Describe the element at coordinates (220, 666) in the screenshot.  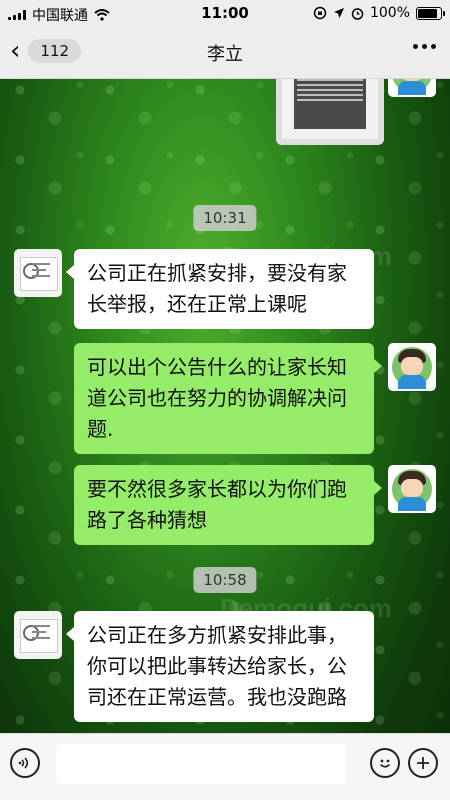
I see `message-bubble-incoming: 公司正在多方抓紧安排此事，你可以把此事转达给家长，公司还在正常运营。我也没跑路` at that location.